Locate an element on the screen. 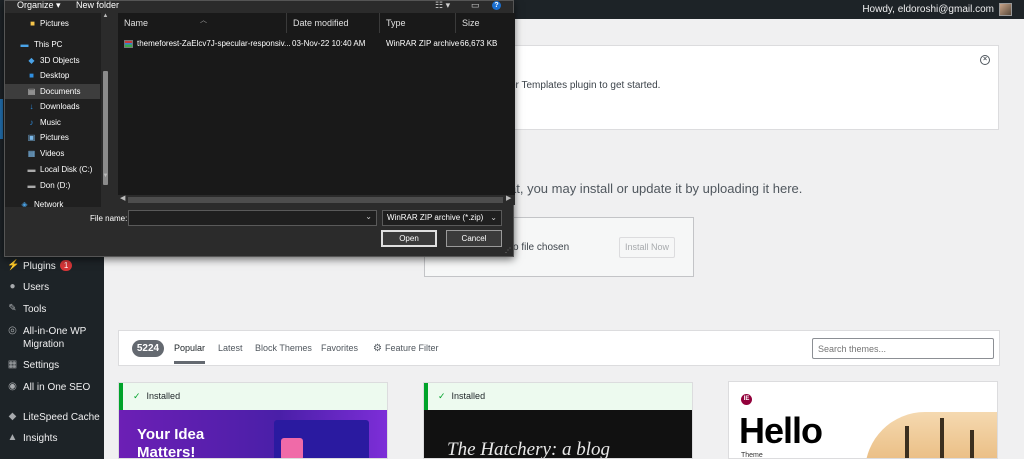  theme-preview-title: Hello is located at coordinates (781, 430).